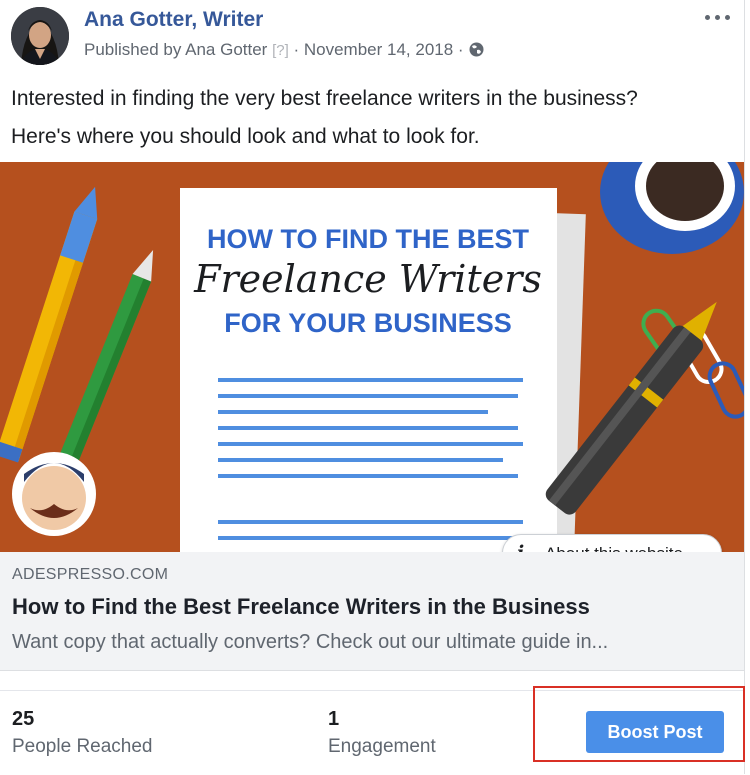 Image resolution: width=750 pixels, height=775 pixels. I want to click on engagement-label: Engagement, so click(382, 746).